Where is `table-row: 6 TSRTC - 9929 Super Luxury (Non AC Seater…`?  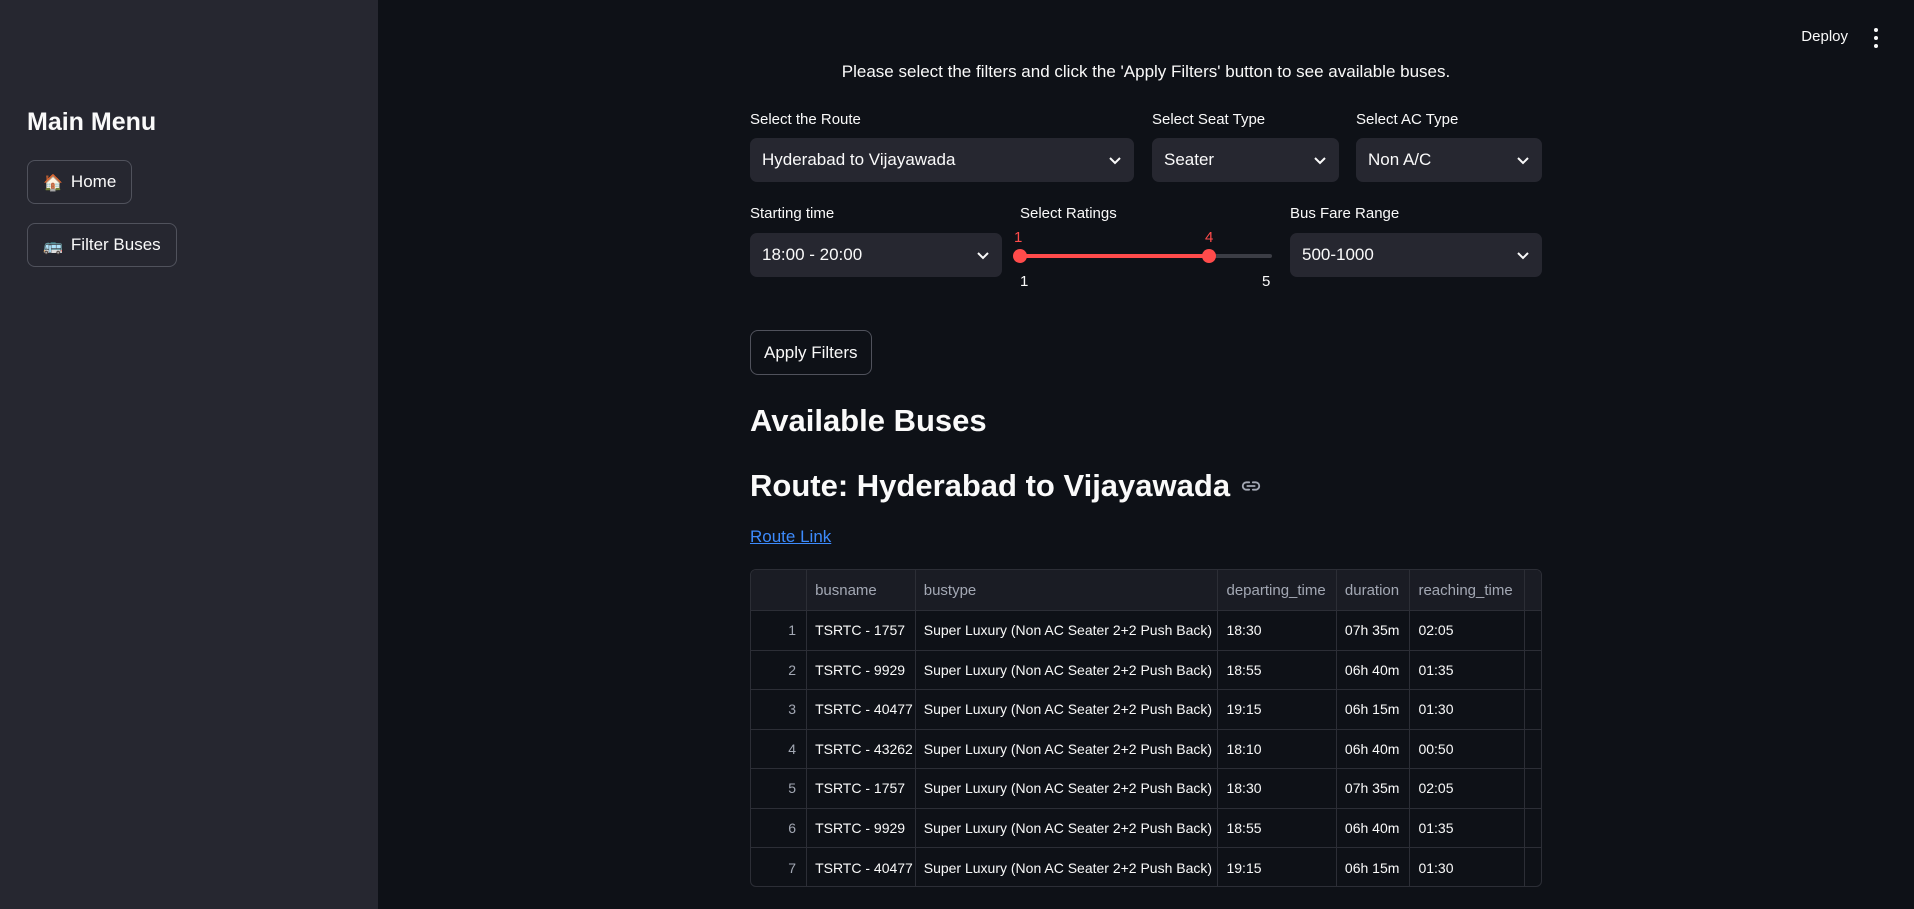
table-row: 6 TSRTC - 9929 Super Luxury (Non AC Seater… is located at coordinates (1146, 828).